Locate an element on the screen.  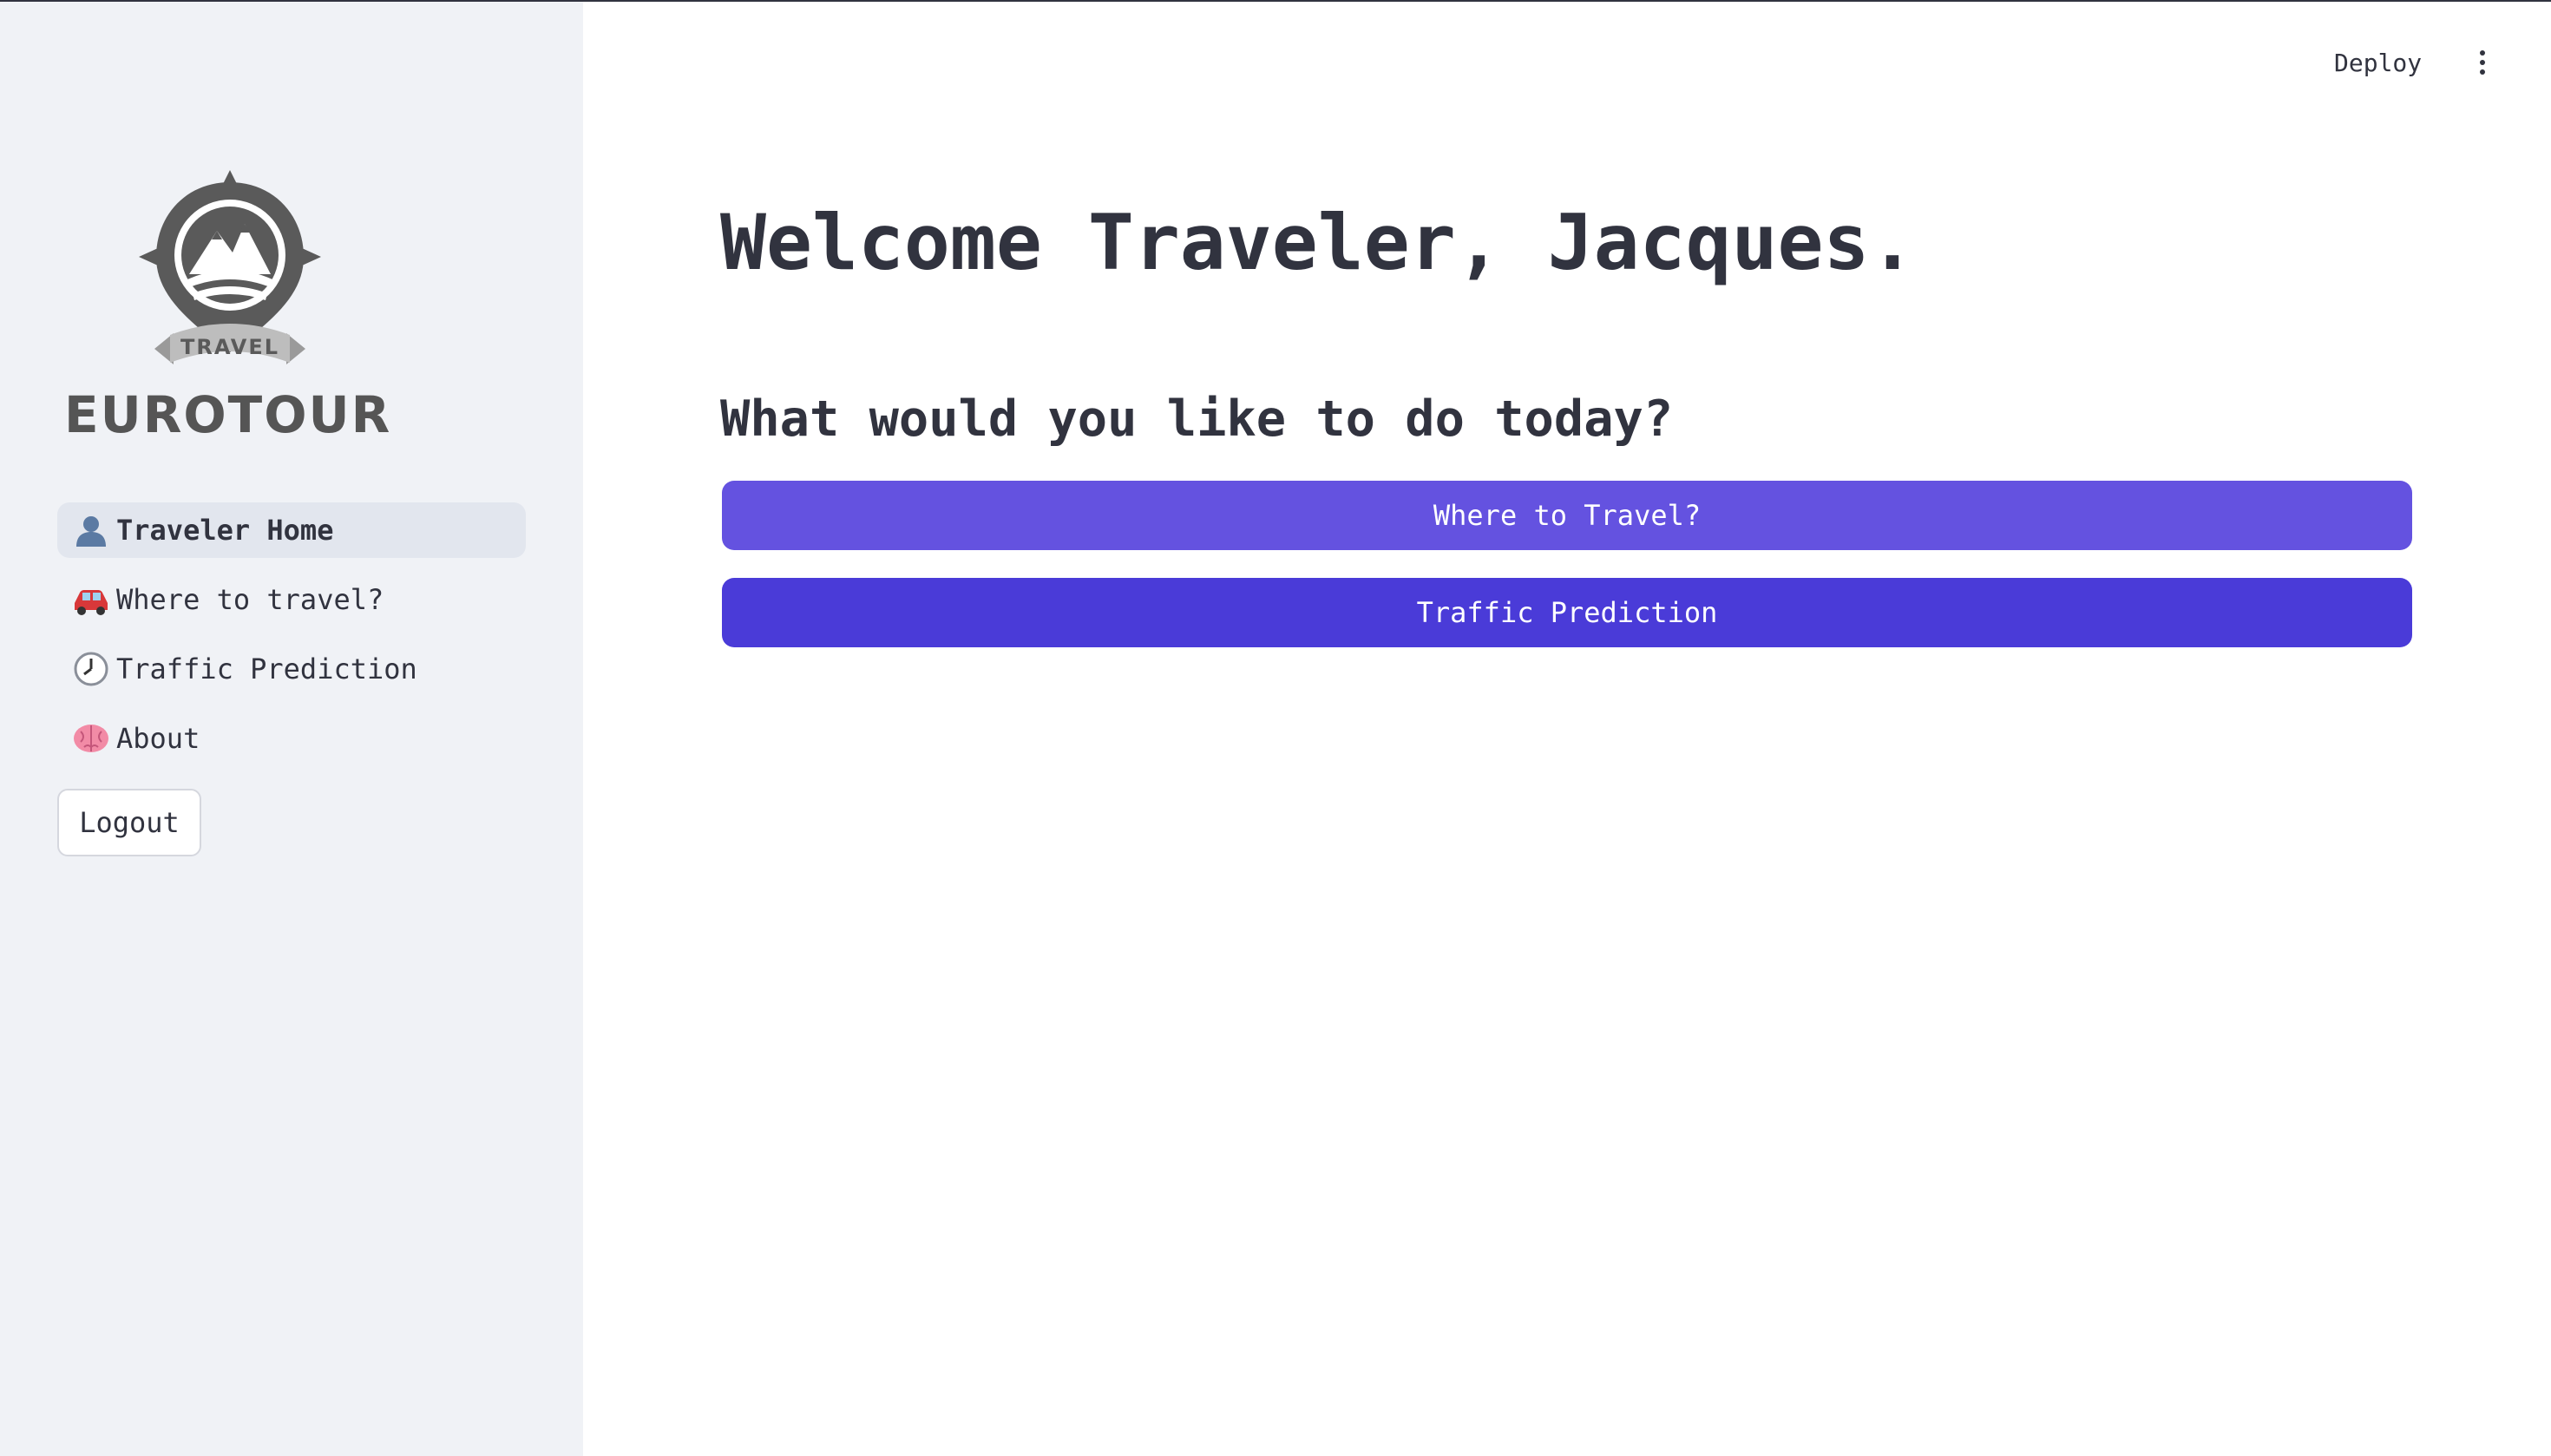
clock-icon is located at coordinates (91, 669).